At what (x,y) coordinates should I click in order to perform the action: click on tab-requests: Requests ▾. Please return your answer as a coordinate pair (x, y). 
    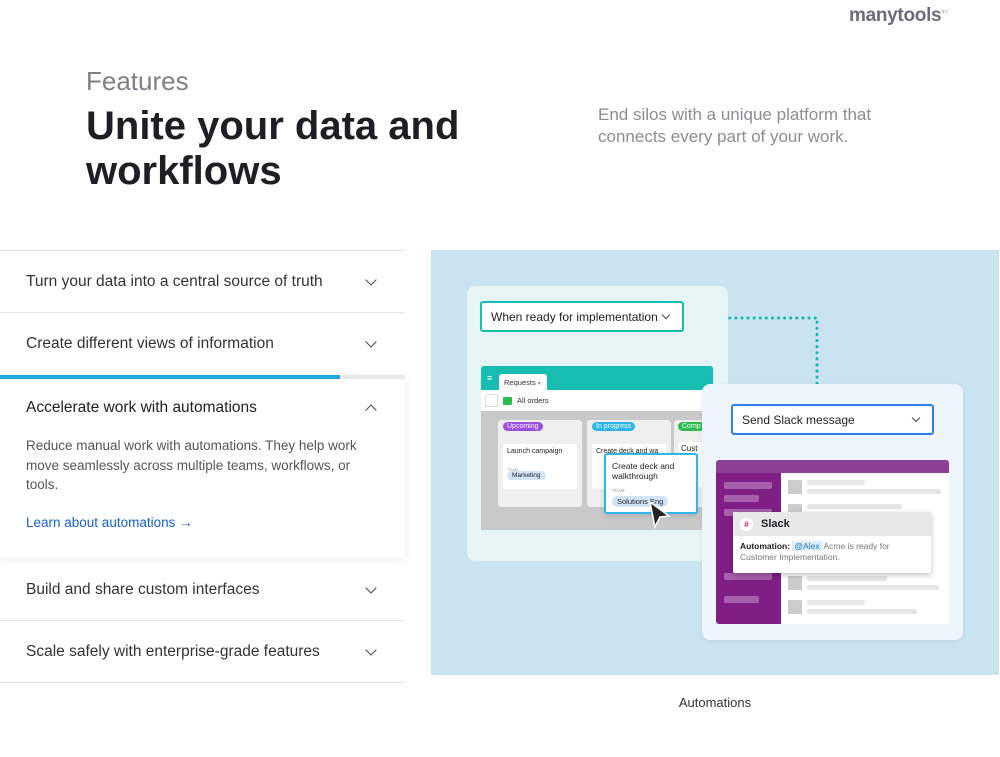
    Looking at the image, I should click on (523, 382).